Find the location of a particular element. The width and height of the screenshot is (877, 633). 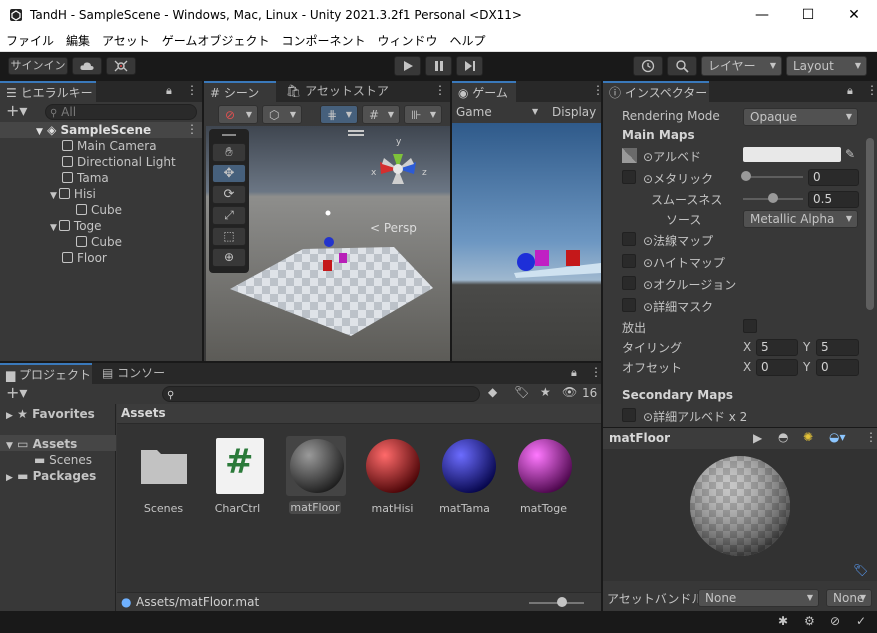

favorite-star-icon: ★ is located at coordinates (545, 392).